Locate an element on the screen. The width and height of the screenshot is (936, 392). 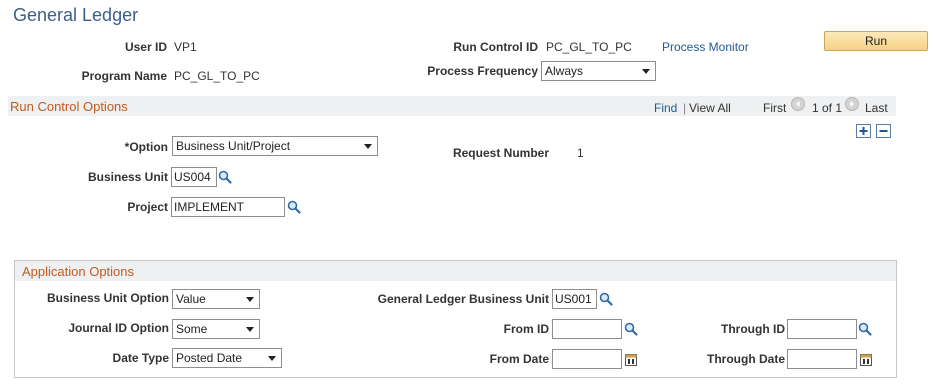
date-type-value: Posted Date is located at coordinates (209, 358).